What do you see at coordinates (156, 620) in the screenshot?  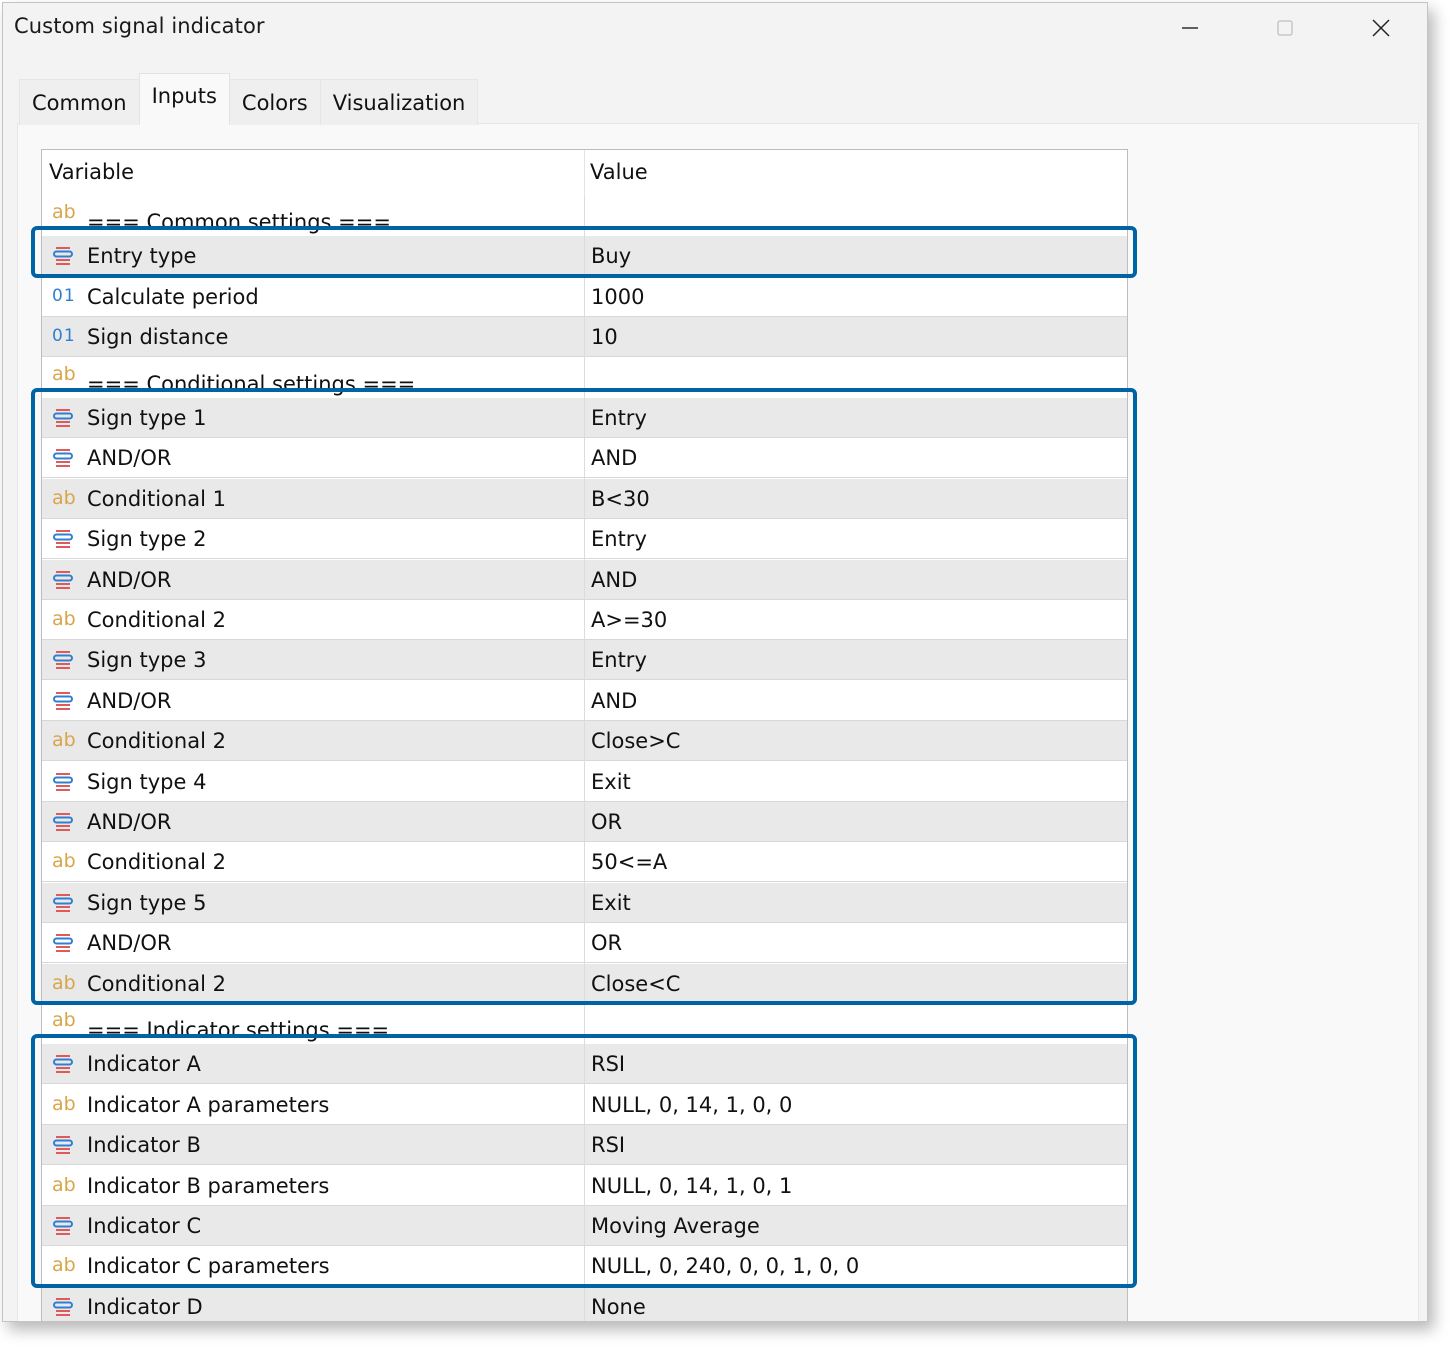 I see `variable-cell: Conditional 2` at bounding box center [156, 620].